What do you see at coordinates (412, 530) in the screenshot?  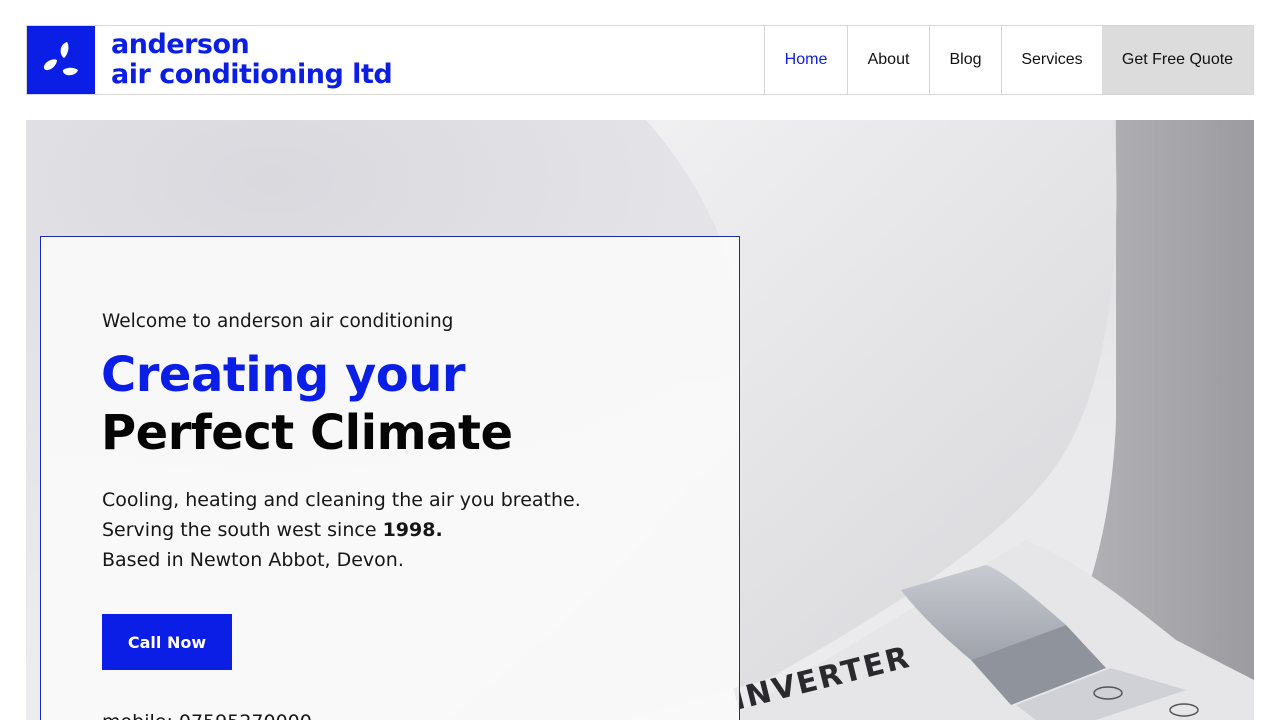 I see `since-year: 1998.` at bounding box center [412, 530].